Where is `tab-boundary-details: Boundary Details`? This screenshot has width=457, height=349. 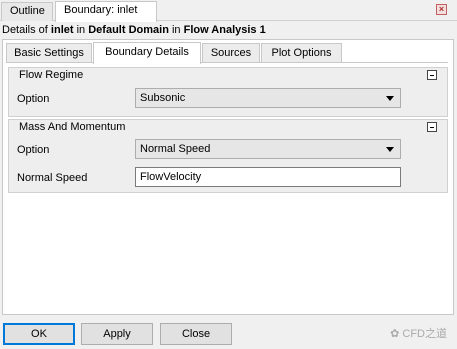
tab-boundary-details: Boundary Details is located at coordinates (147, 53).